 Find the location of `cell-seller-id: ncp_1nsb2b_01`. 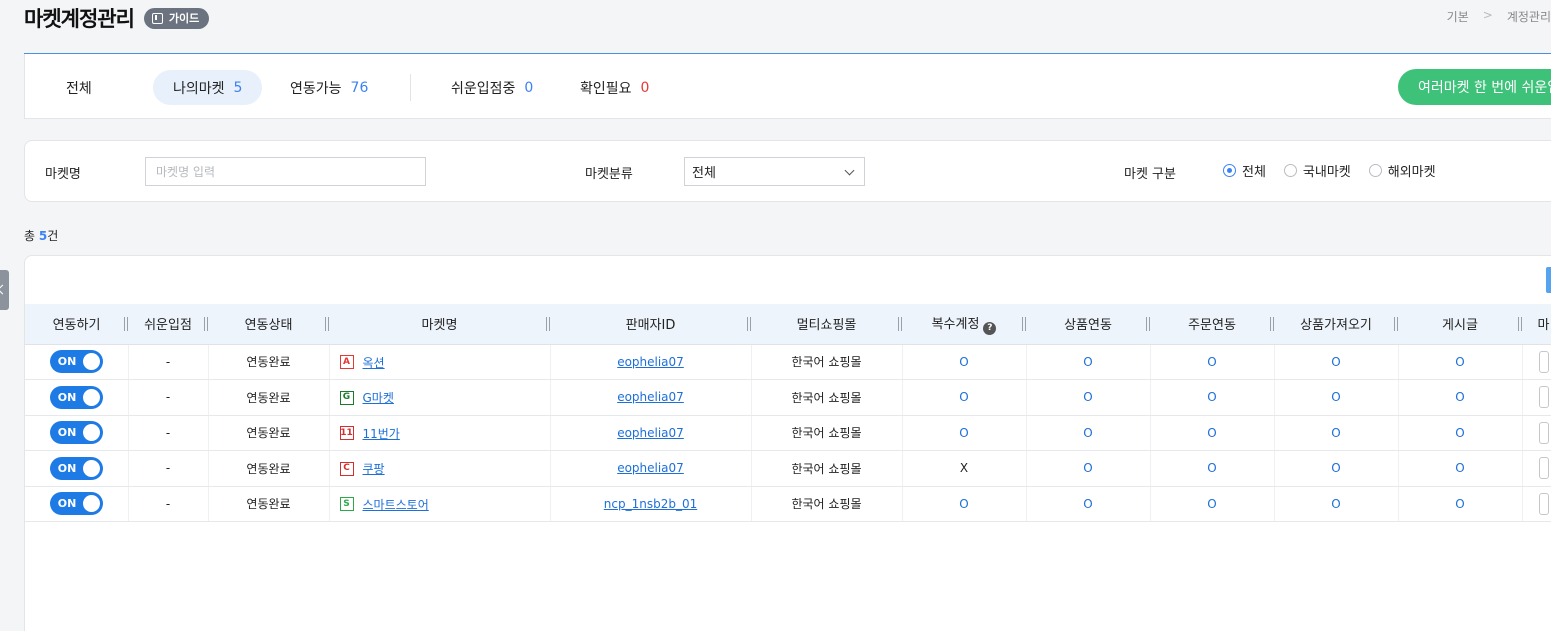

cell-seller-id: ncp_1nsb2b_01 is located at coordinates (651, 504).